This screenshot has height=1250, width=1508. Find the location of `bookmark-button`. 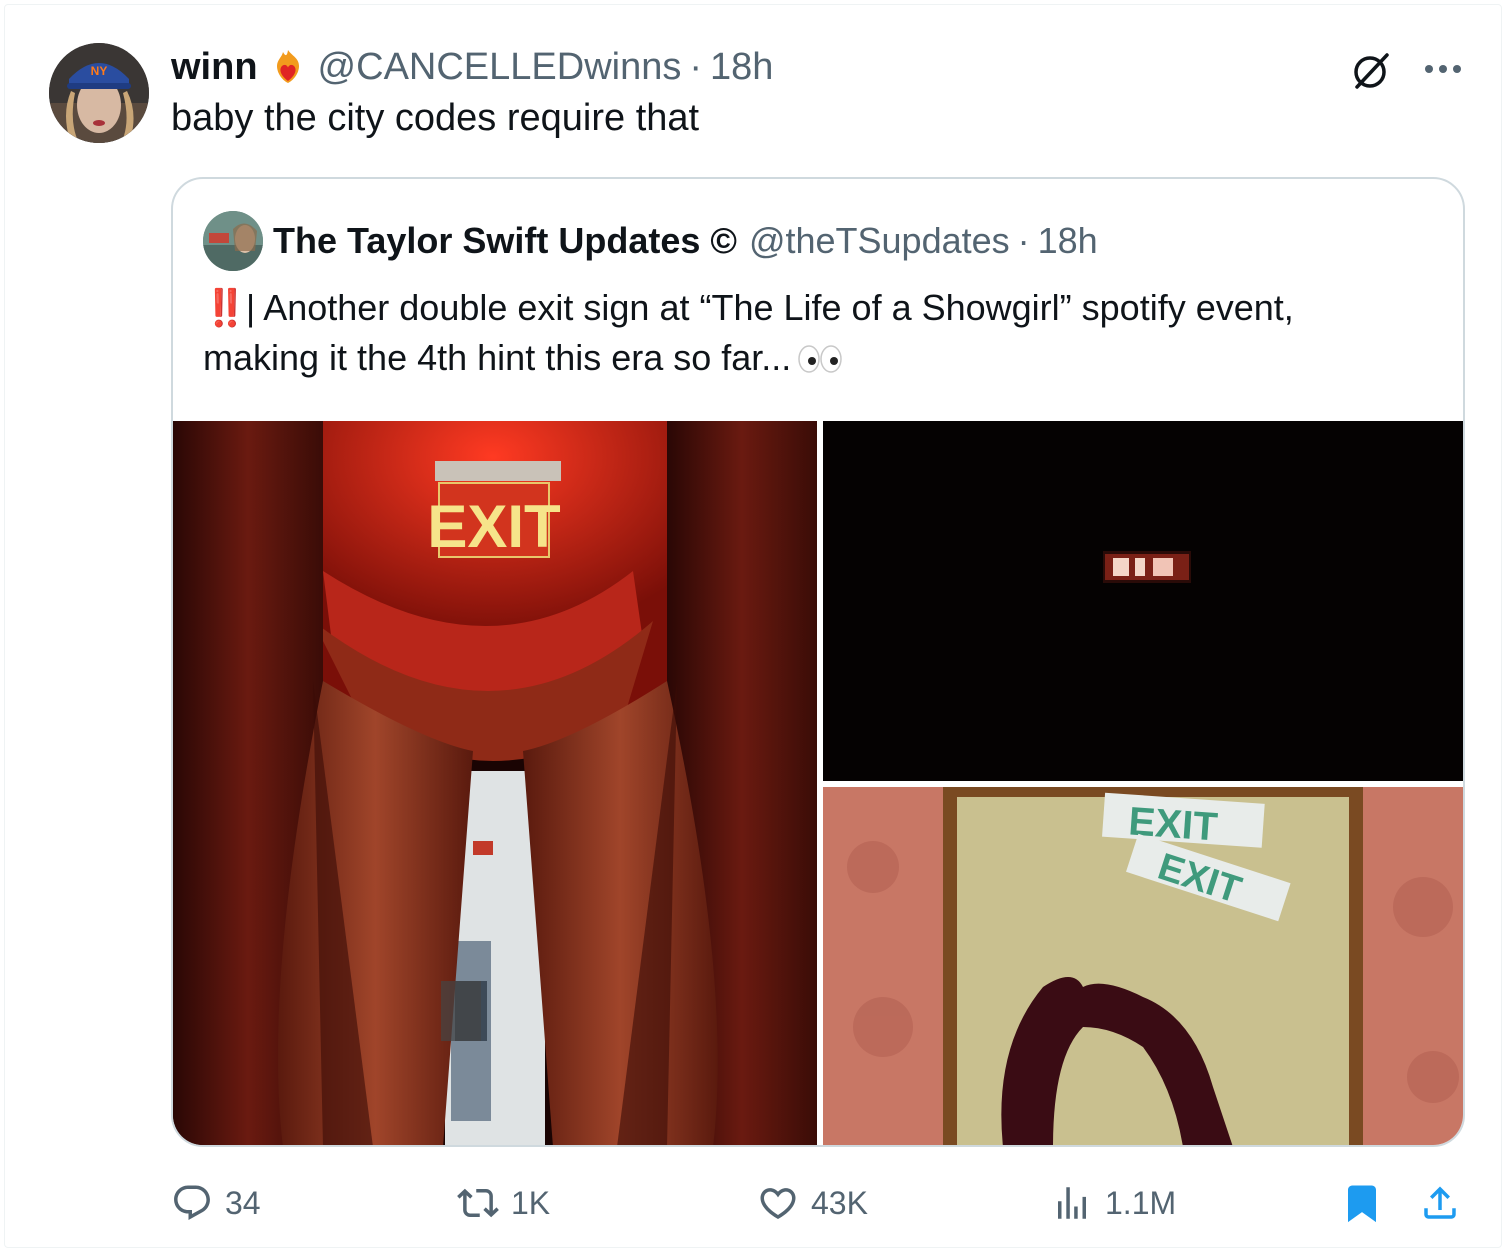

bookmark-button is located at coordinates (1368, 1203).